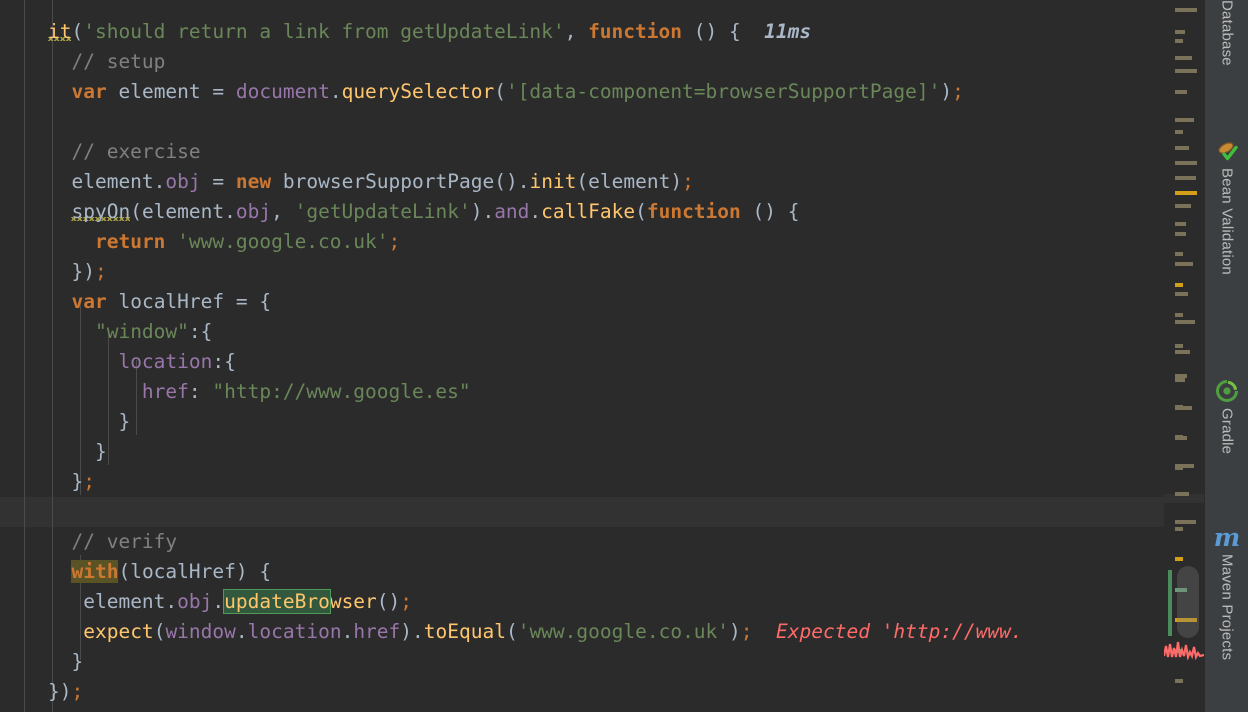 This screenshot has width=1248, height=712. Describe the element at coordinates (1227, 391) in the screenshot. I see `gradle-icon` at that location.